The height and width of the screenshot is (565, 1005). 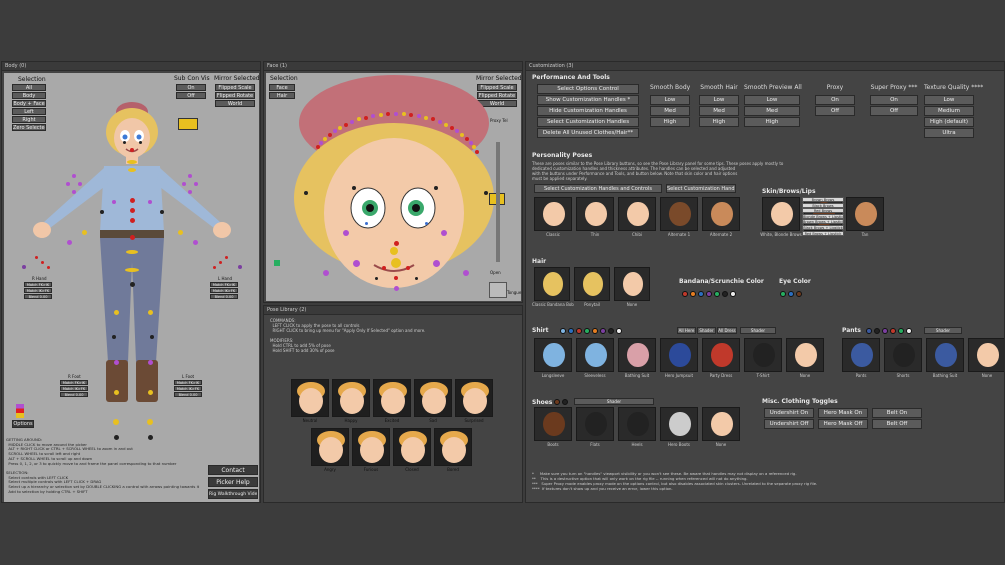 I want to click on smooth-preview-option-2: High, so click(x=772, y=122).